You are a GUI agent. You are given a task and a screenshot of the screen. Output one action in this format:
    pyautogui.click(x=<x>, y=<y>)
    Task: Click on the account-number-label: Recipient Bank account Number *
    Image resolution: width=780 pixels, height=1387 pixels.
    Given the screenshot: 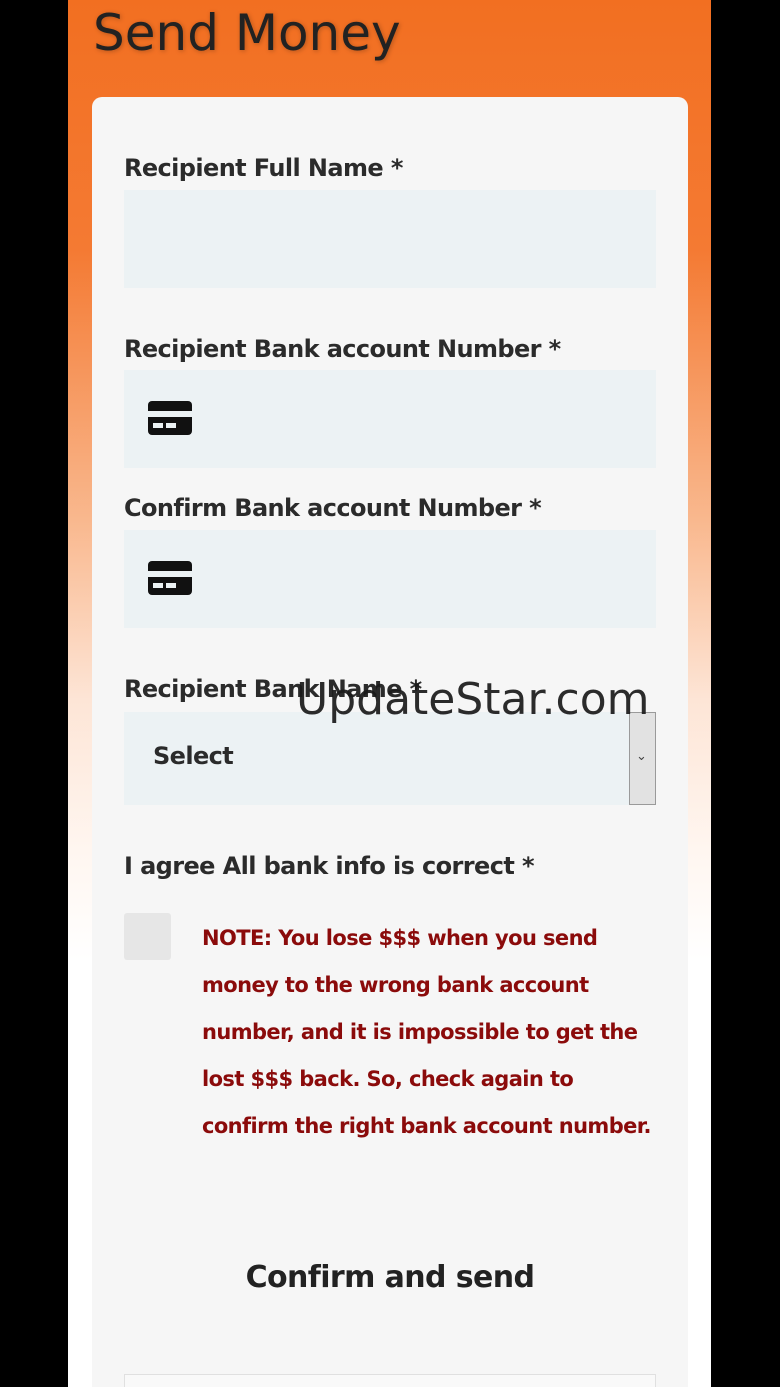 What is the action you would take?
    pyautogui.click(x=342, y=349)
    